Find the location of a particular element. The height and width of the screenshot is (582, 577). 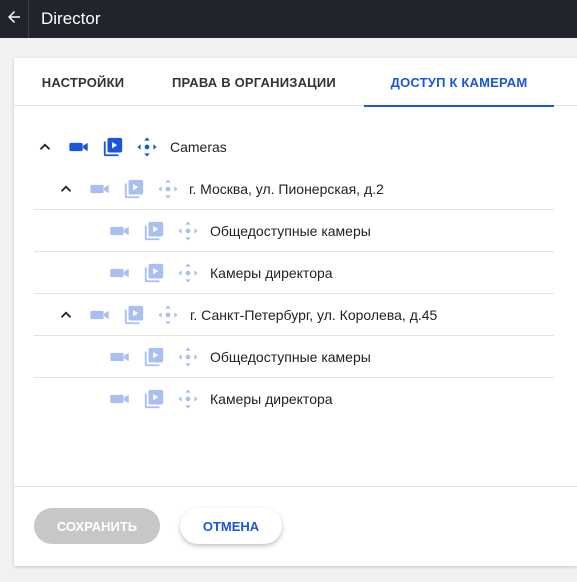

tree-label: г. Санкт-Петербург, ул. Королева, д.45 is located at coordinates (314, 315).